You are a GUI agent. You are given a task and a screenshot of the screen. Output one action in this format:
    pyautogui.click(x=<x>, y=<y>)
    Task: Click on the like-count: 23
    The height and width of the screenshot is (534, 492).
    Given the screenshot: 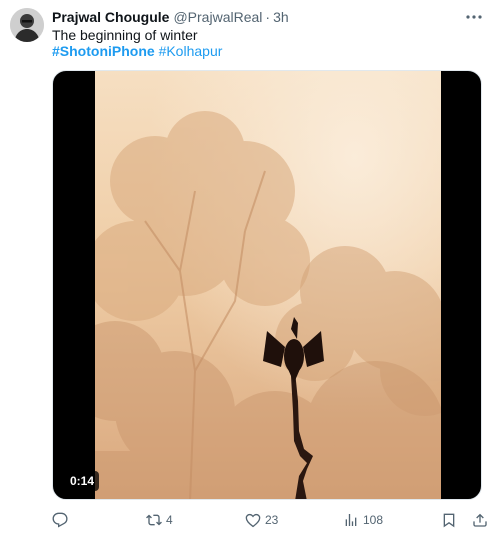 What is the action you would take?
    pyautogui.click(x=272, y=520)
    